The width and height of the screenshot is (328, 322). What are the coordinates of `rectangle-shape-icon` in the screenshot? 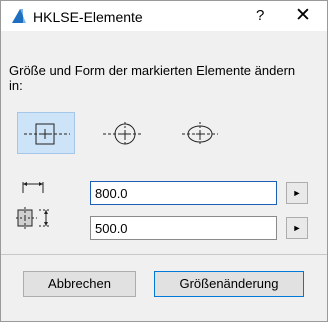 It's located at (47, 134).